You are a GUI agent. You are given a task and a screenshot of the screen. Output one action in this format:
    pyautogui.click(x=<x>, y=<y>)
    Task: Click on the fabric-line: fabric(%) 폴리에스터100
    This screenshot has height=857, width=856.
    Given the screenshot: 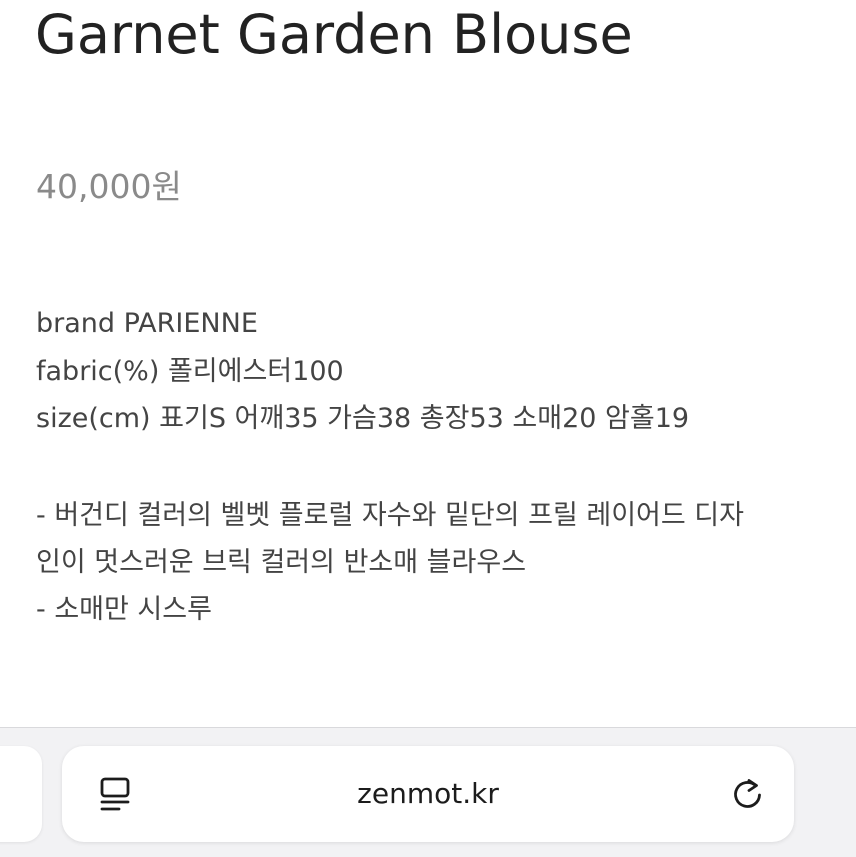 What is the action you would take?
    pyautogui.click(x=190, y=371)
    